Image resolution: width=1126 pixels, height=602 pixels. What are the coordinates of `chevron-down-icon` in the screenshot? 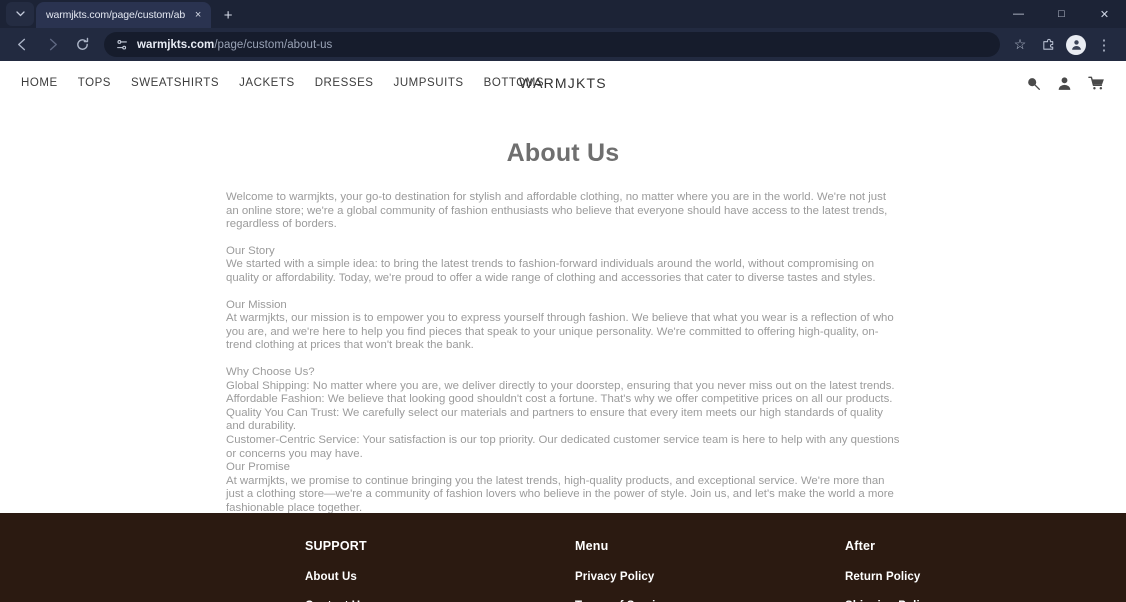 It's located at (20, 14).